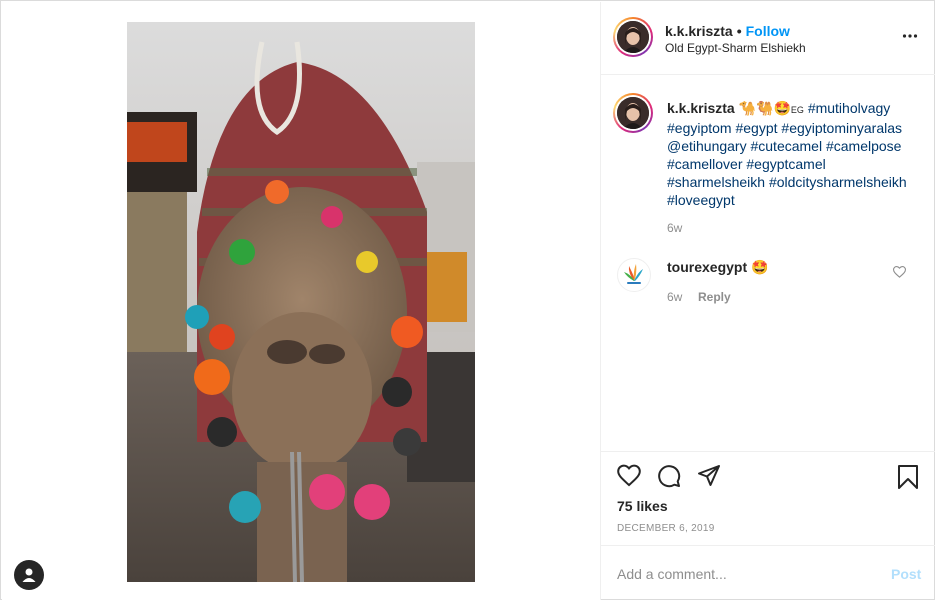 Image resolution: width=935 pixels, height=601 pixels. I want to click on comment-timestamp: 6w, so click(674, 297).